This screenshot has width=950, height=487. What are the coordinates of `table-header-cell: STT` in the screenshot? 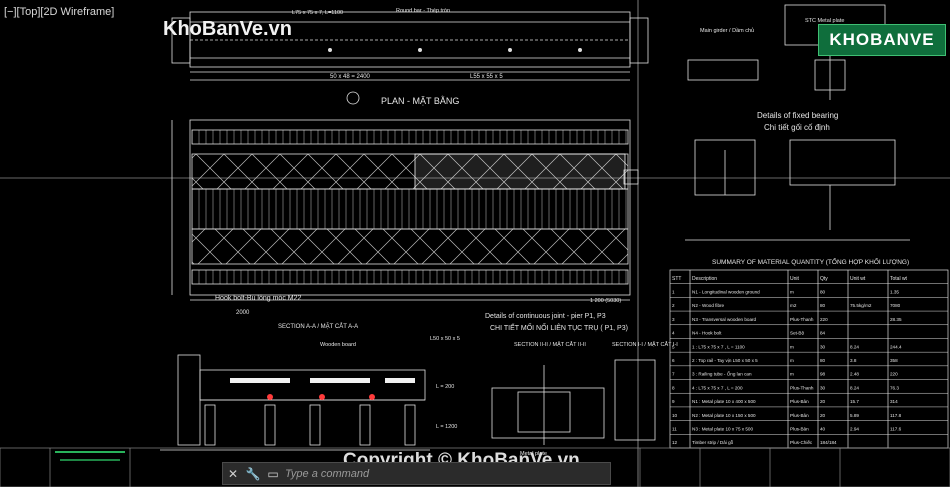 It's located at (676, 279).